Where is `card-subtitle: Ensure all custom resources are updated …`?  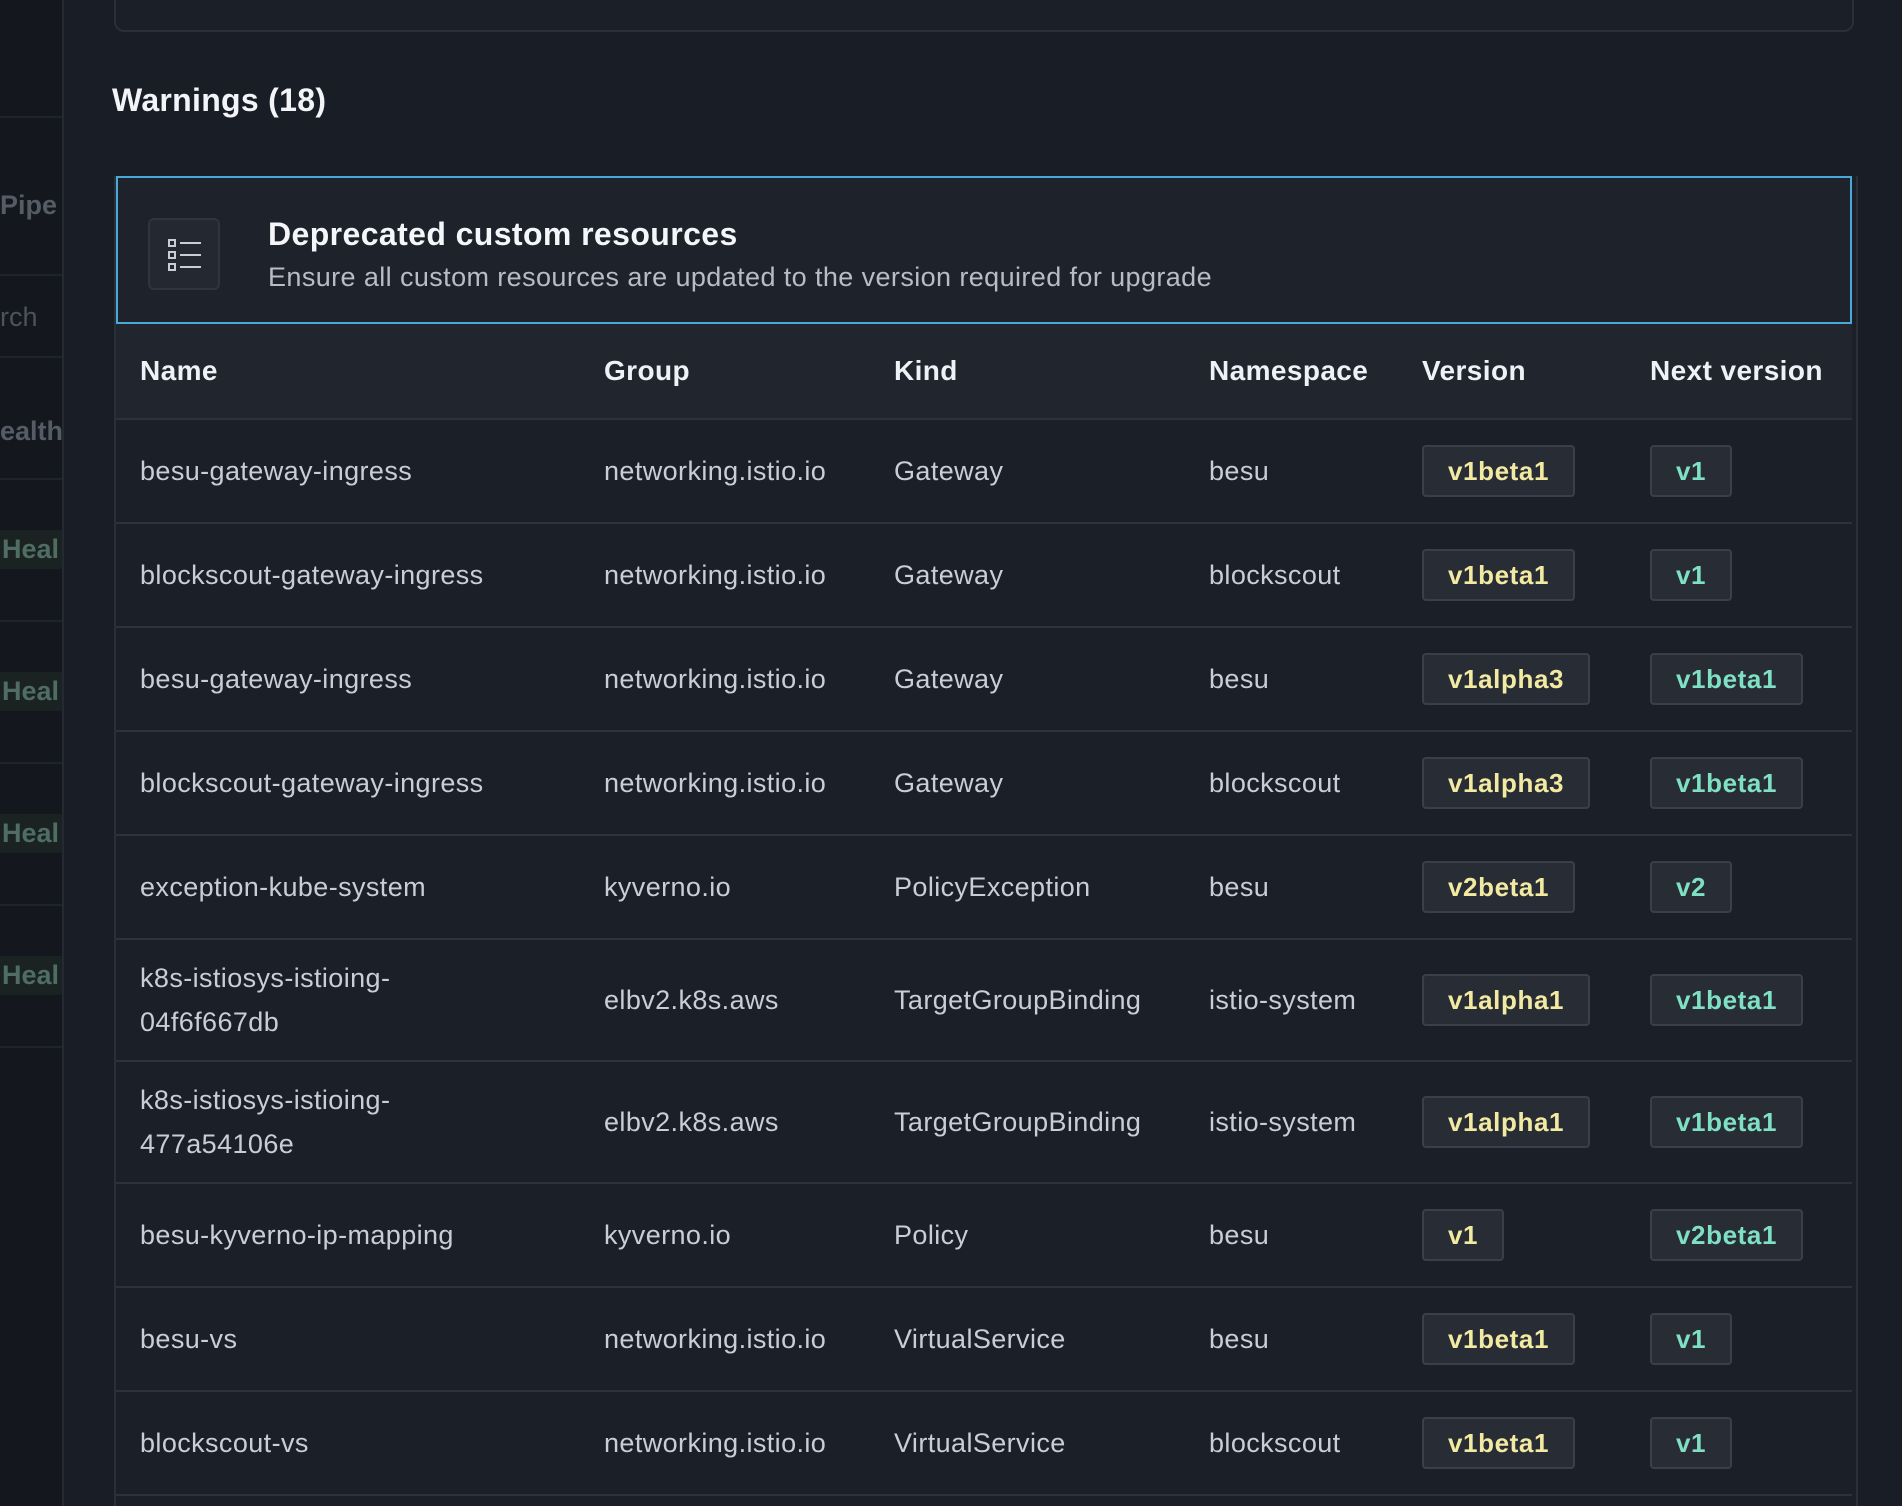
card-subtitle: Ensure all custom resources are updated … is located at coordinates (740, 277).